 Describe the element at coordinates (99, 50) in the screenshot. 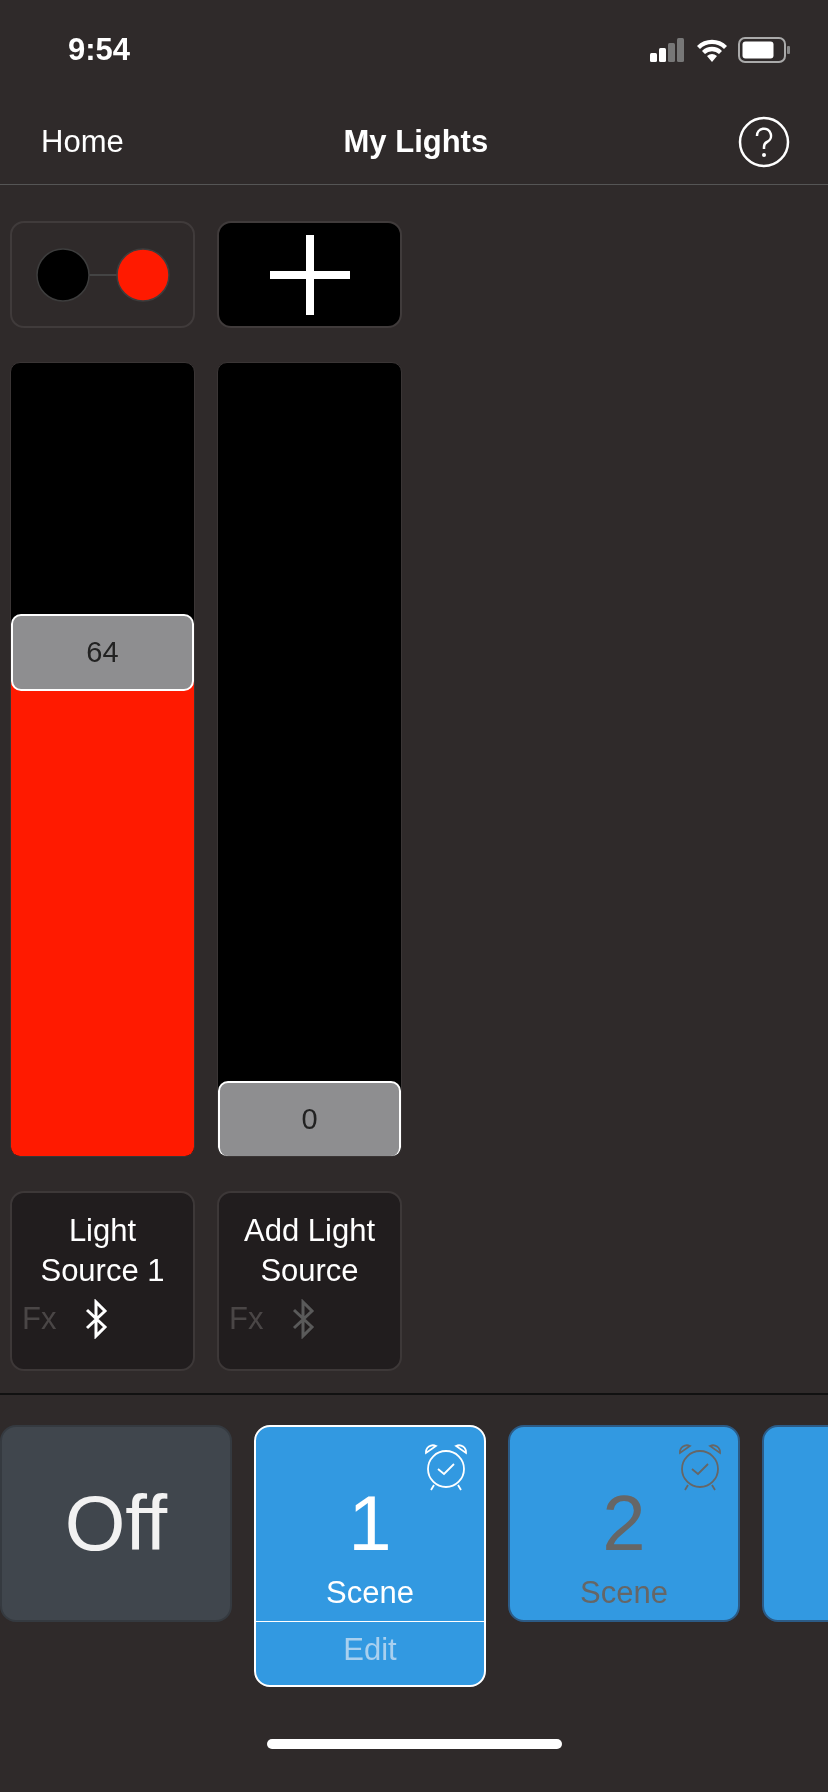

I see `status-time: 9:54` at that location.